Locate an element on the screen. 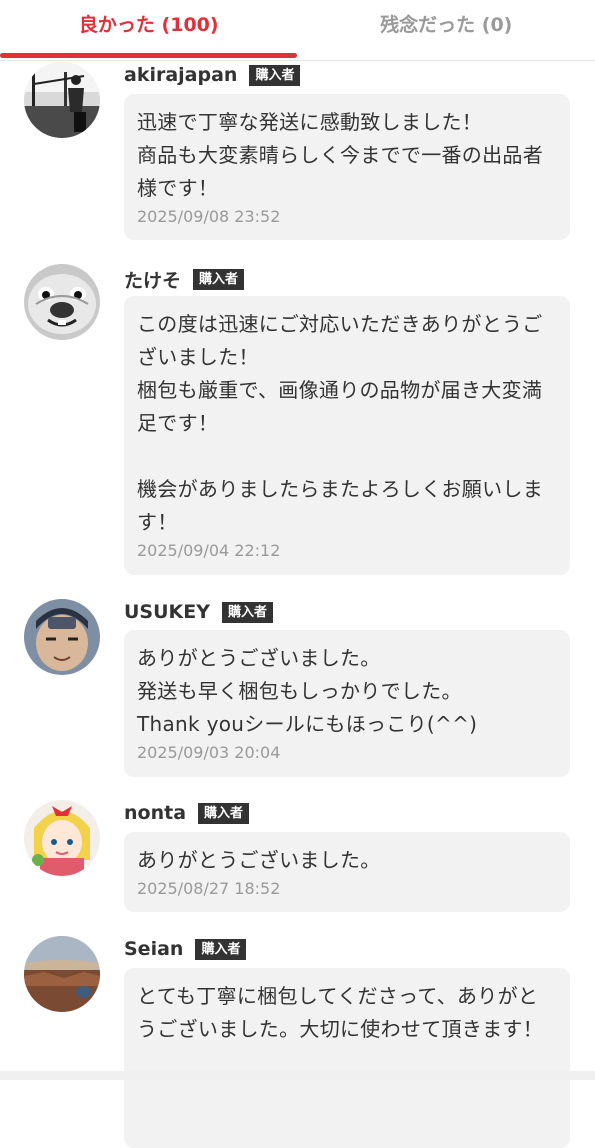 The width and height of the screenshot is (595, 1148). tab-good: 良かった (100) is located at coordinates (149, 30).